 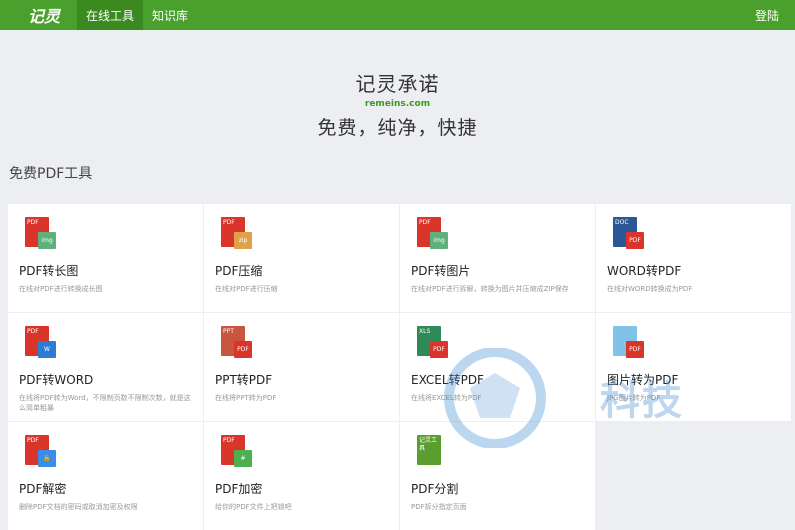 What do you see at coordinates (397, 84) in the screenshot?
I see `hero-title: 记灵承诺` at bounding box center [397, 84].